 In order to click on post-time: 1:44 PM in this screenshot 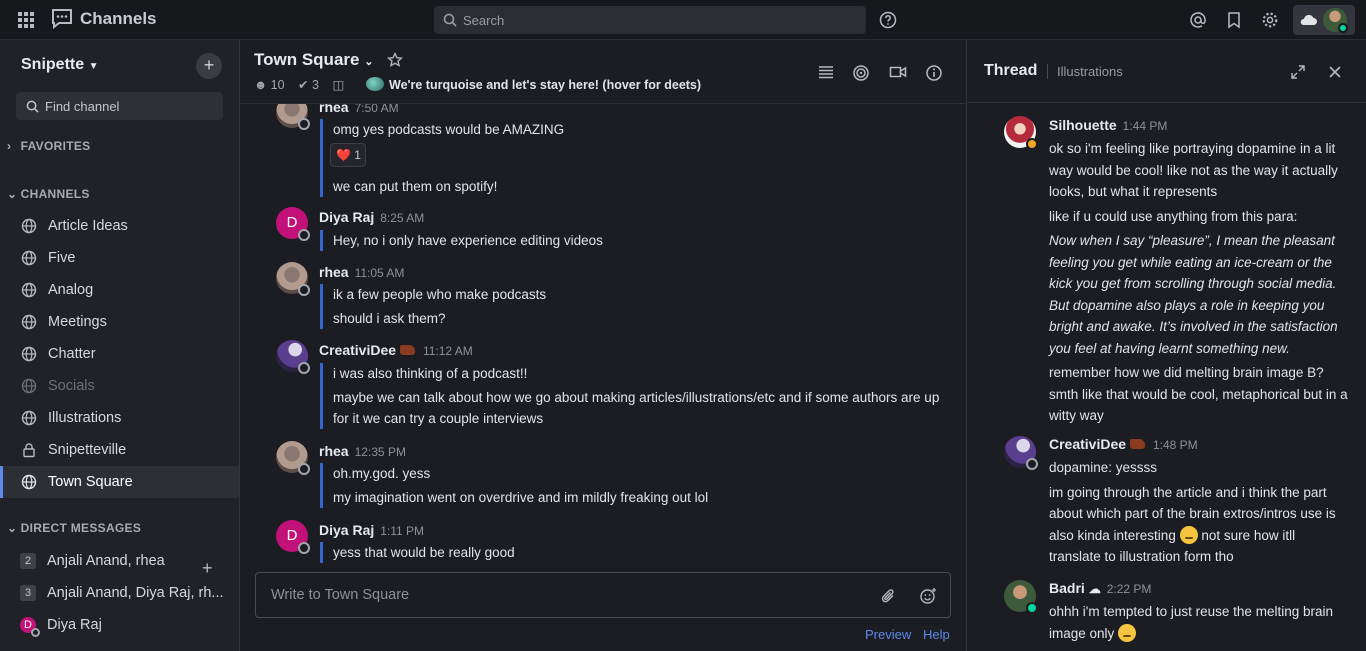, I will do `click(1145, 126)`.